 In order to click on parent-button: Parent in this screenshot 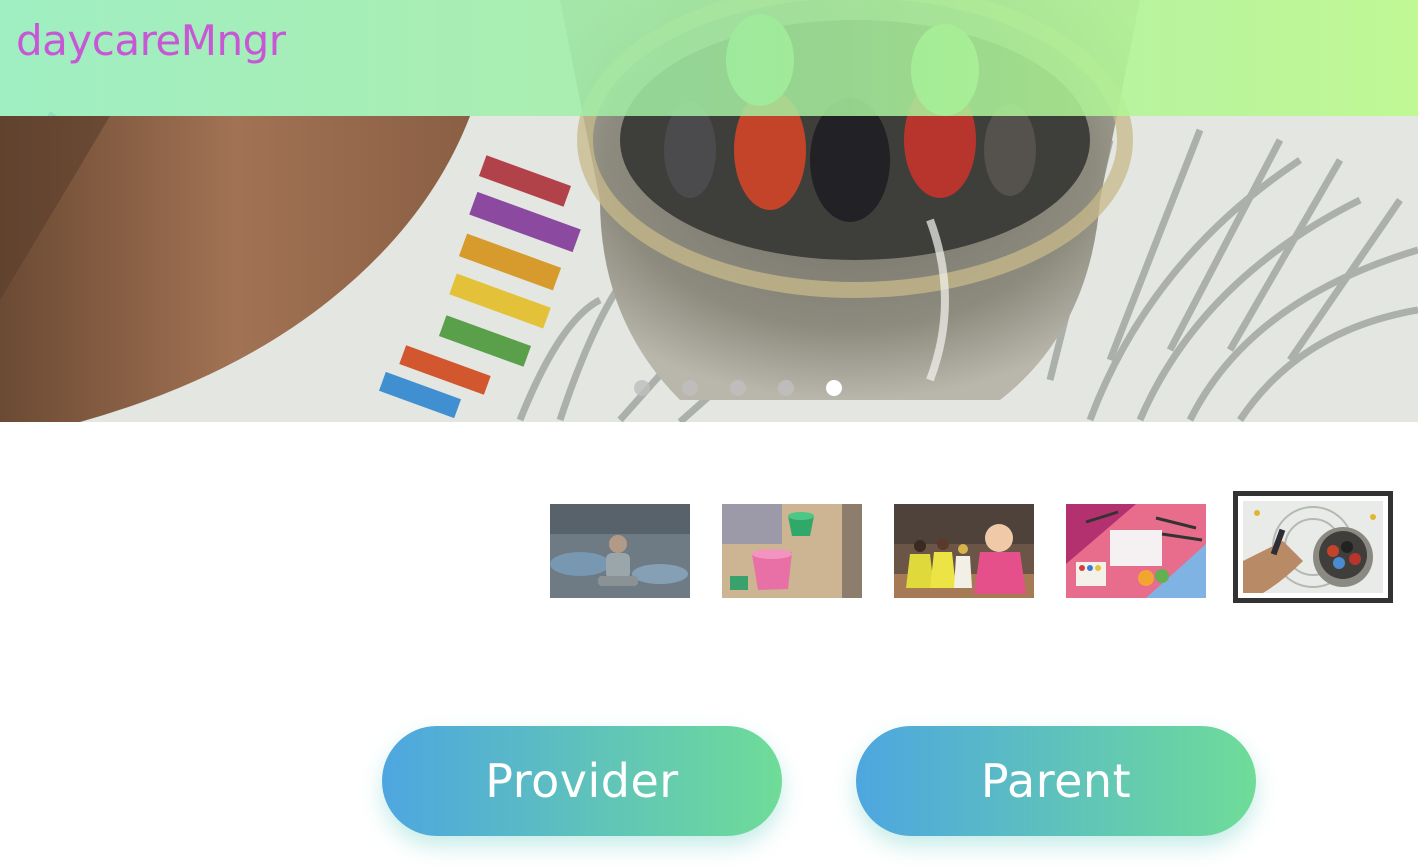, I will do `click(1056, 781)`.